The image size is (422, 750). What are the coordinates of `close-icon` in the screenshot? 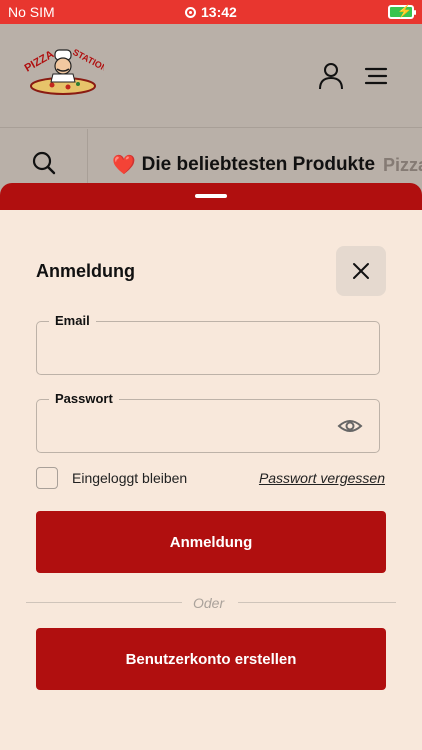 It's located at (361, 271).